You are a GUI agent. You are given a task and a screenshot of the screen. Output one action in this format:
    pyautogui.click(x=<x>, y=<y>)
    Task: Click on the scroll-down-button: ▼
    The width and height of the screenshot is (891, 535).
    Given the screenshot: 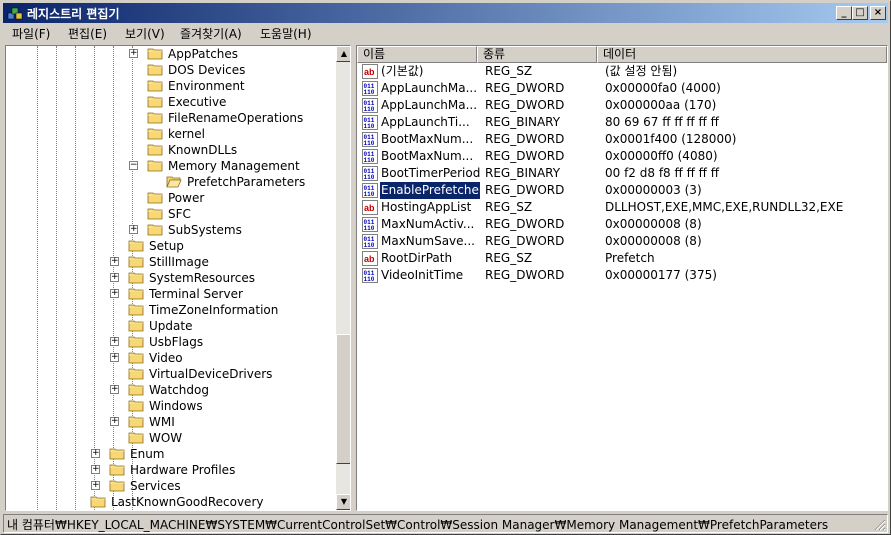 What is the action you would take?
    pyautogui.click(x=343, y=502)
    